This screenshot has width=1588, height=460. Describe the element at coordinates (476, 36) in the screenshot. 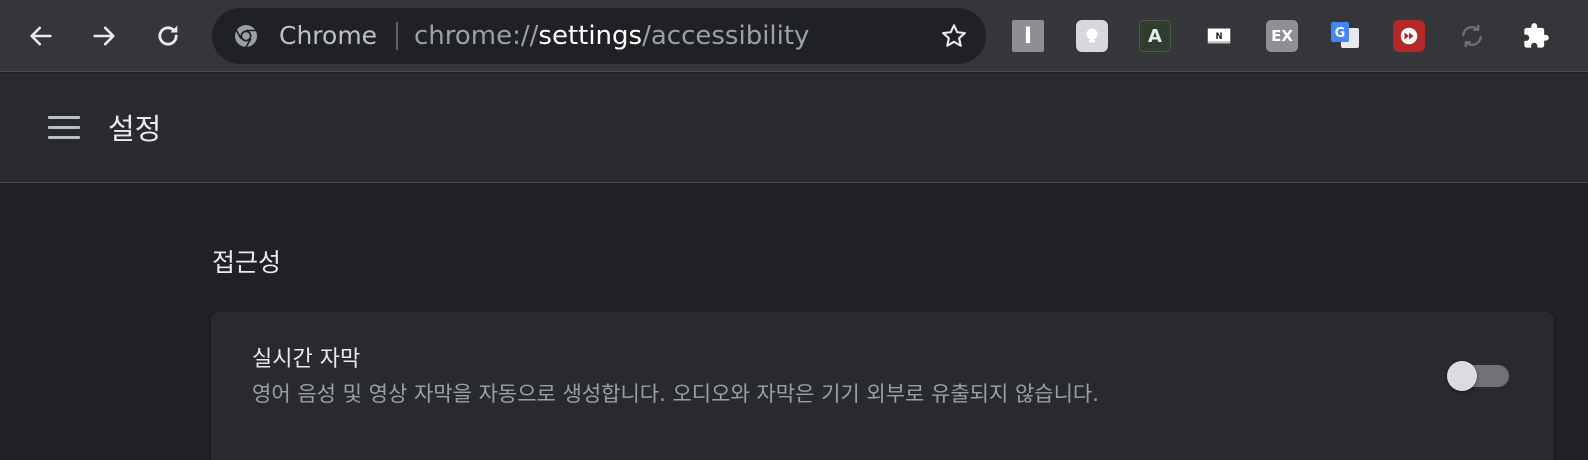

I see `url-scheme: chrome://` at that location.